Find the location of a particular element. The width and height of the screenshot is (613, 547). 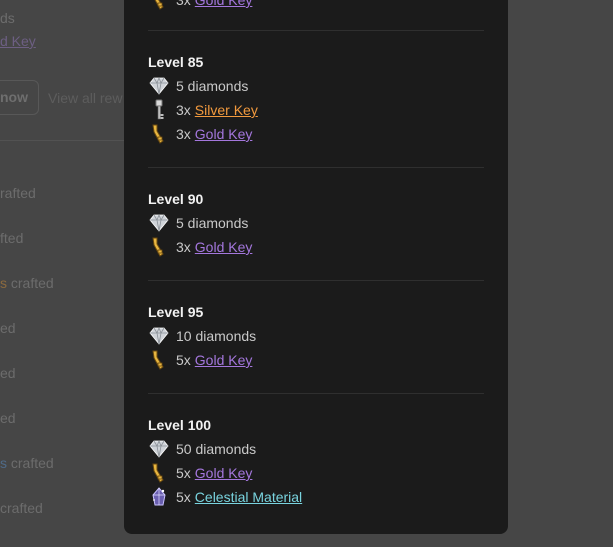

level-title: Level 95 is located at coordinates (176, 312).